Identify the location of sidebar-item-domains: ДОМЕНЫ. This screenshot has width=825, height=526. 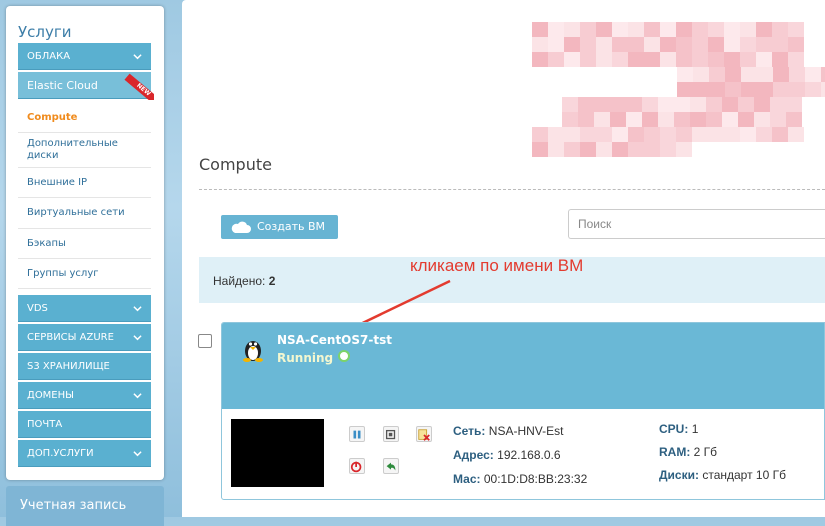
(84, 395).